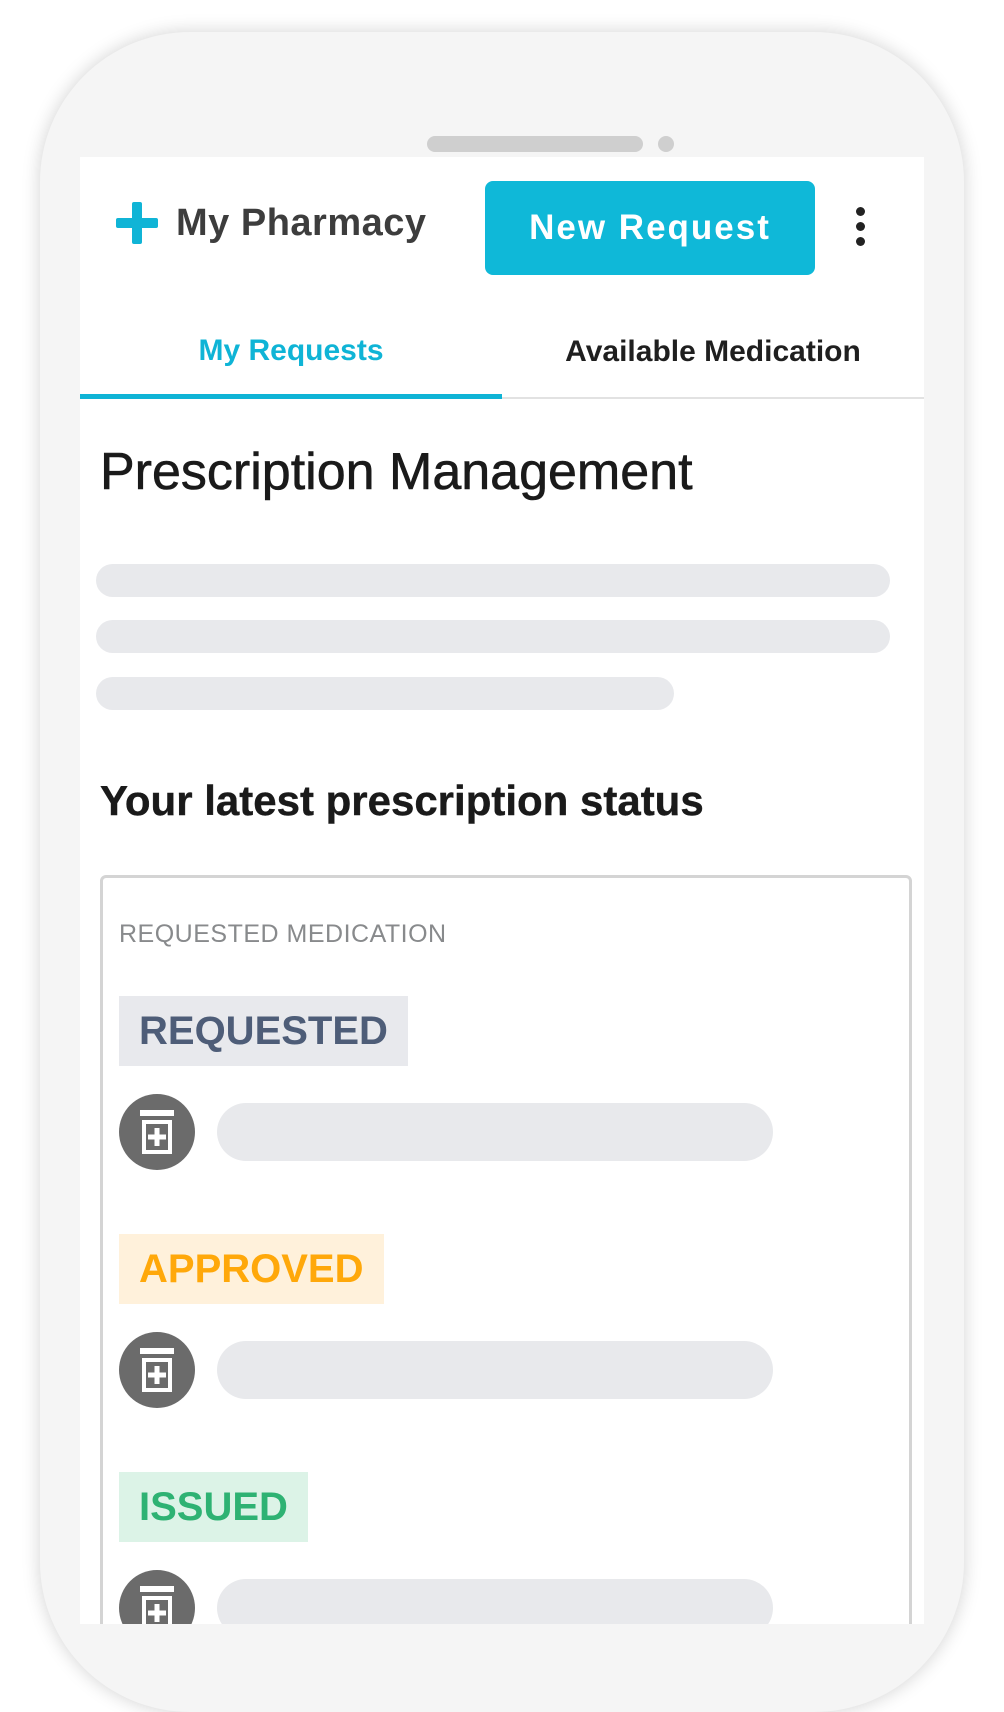  Describe the element at coordinates (713, 352) in the screenshot. I see `tab-available-medication: Available Medication` at that location.